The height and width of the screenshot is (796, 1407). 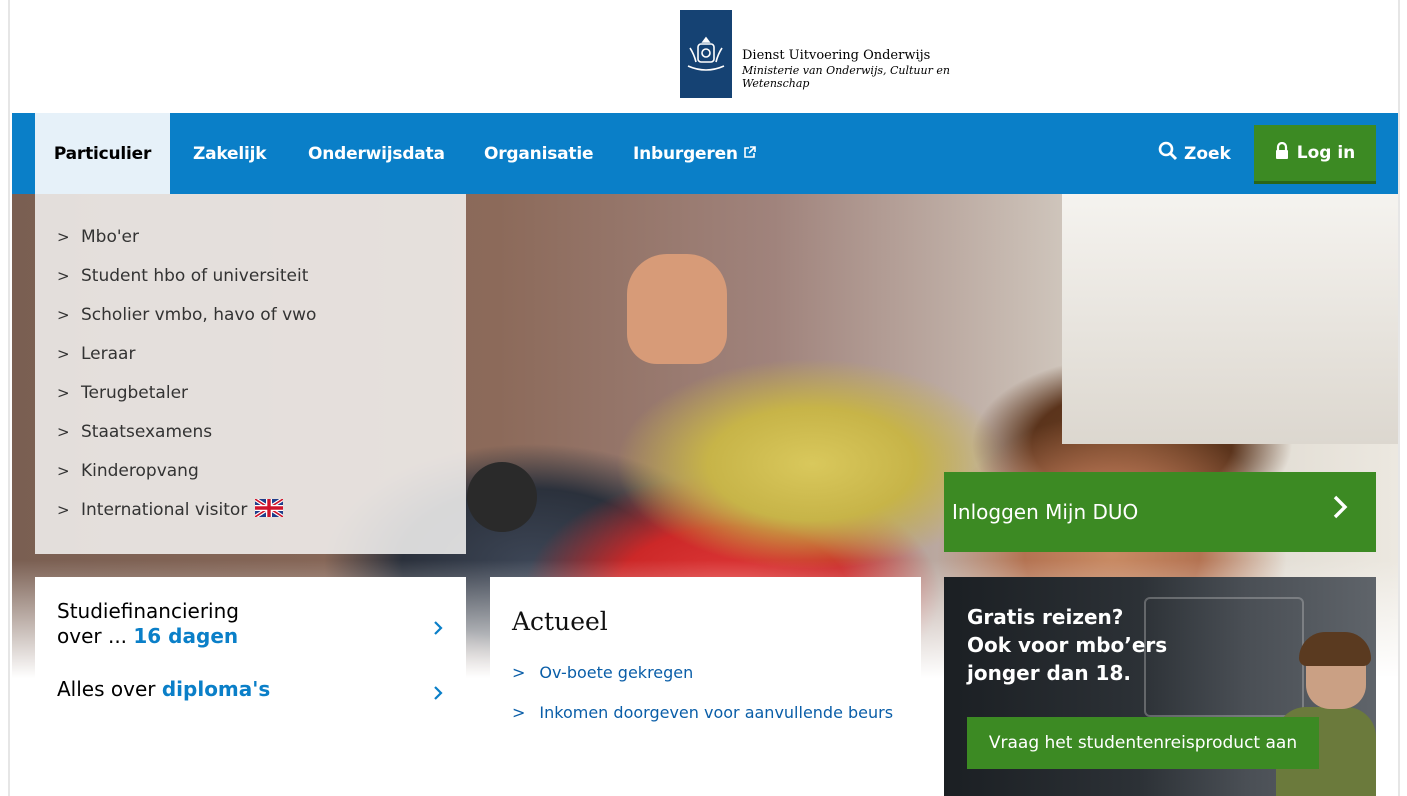 What do you see at coordinates (199, 315) in the screenshot?
I see `submenu-item-label: Scholier vmbo, havo of vwo` at bounding box center [199, 315].